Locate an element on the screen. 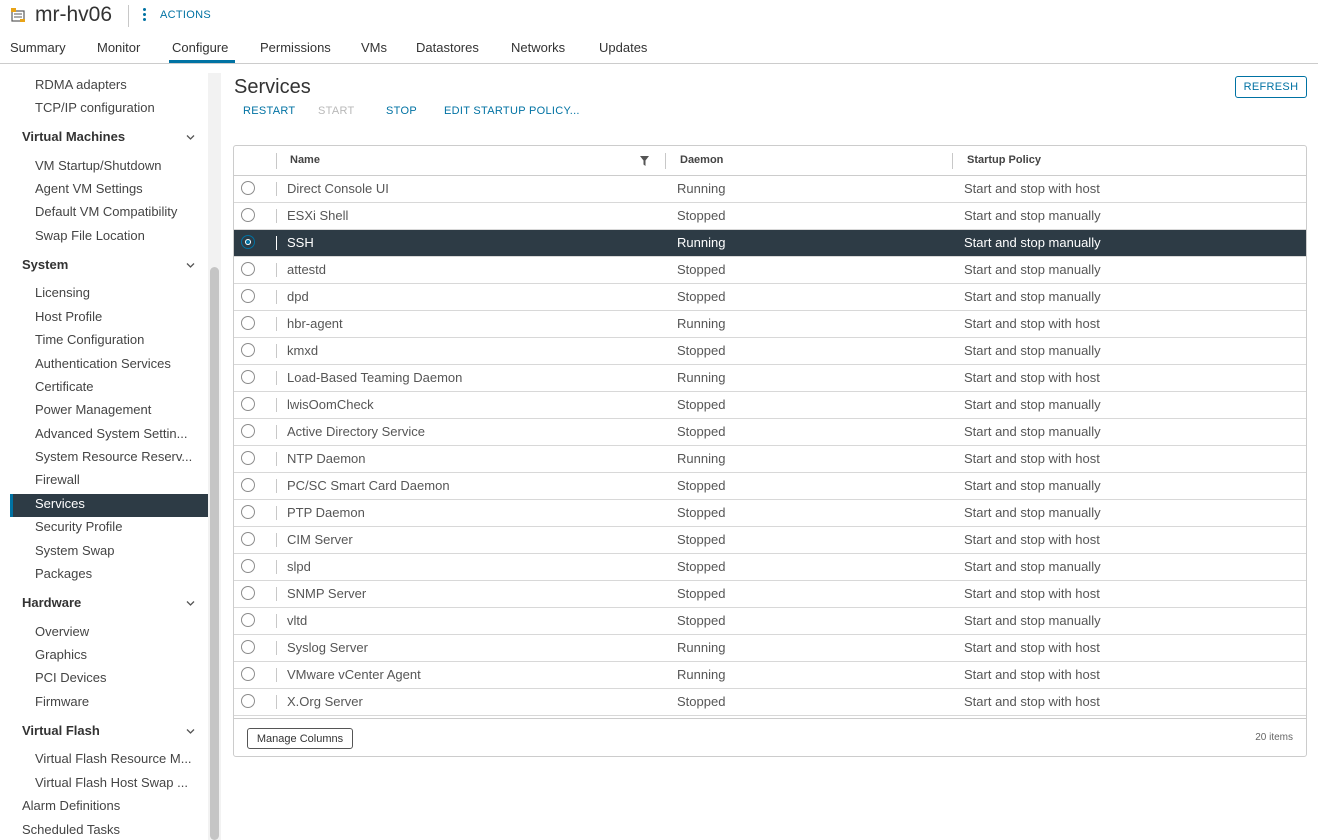 The height and width of the screenshot is (840, 1318). sidebar-item-system-swap: System Swap is located at coordinates (74, 550).